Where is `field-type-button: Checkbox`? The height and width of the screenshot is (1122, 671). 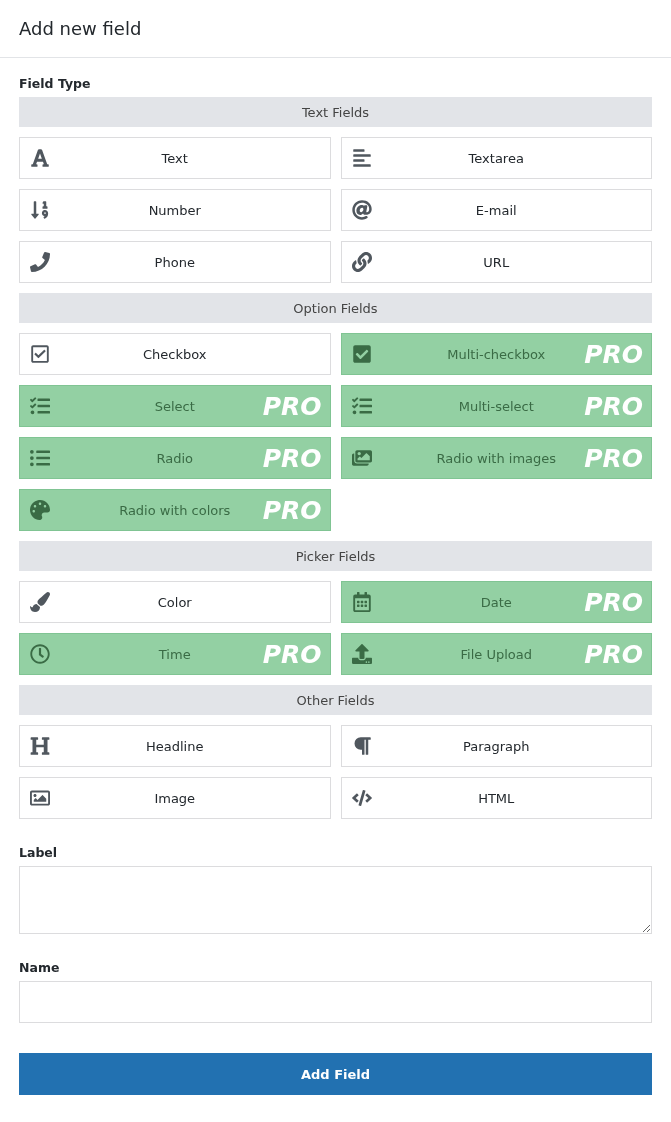
field-type-button: Checkbox is located at coordinates (175, 354).